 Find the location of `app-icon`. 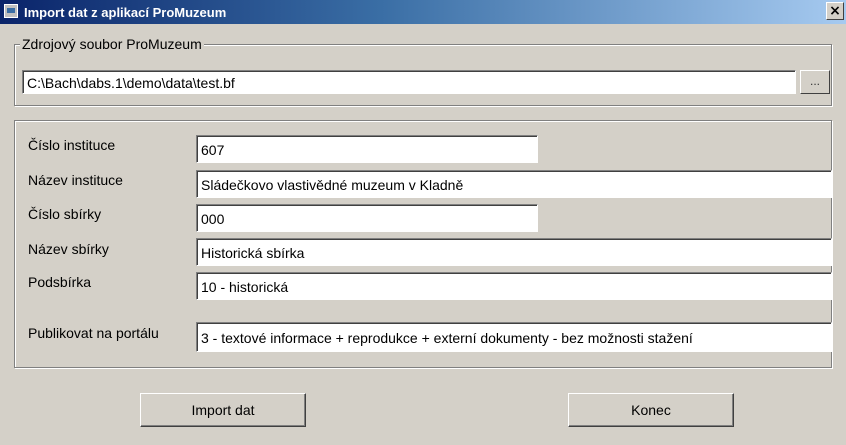

app-icon is located at coordinates (11, 11).